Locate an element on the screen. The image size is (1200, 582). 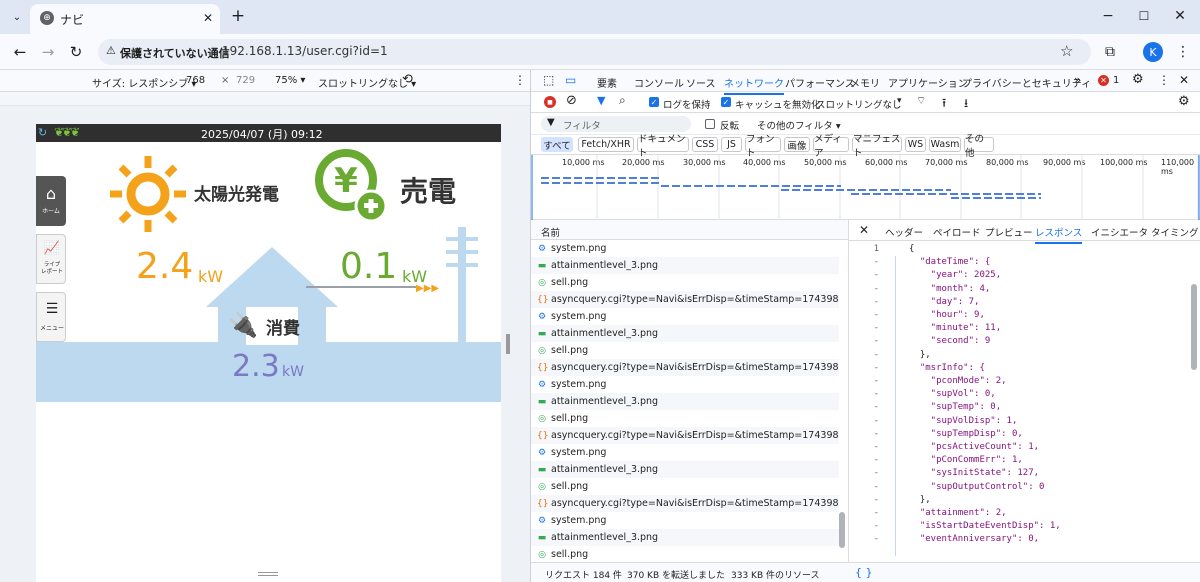
width-input: 768 is located at coordinates (201, 80).